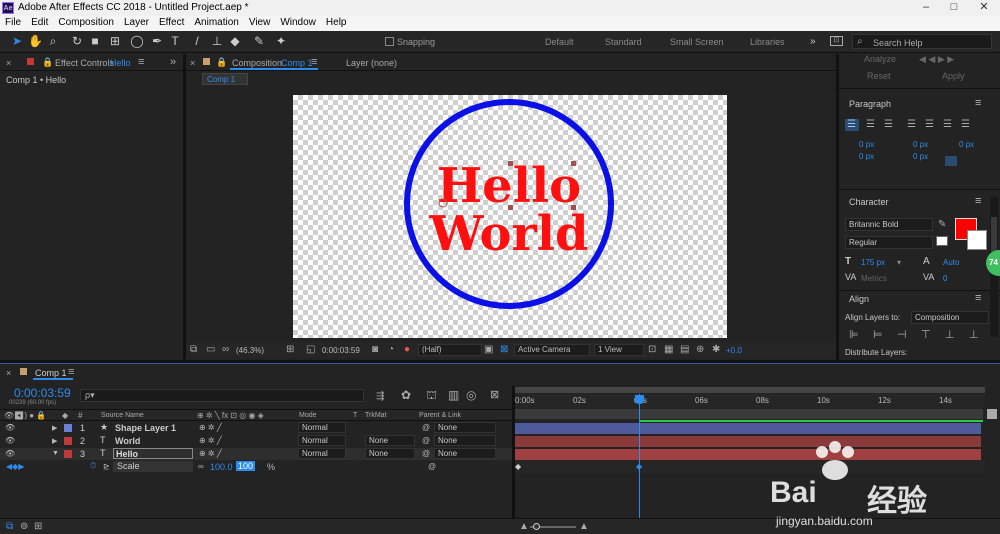 This screenshot has height=534, width=1000. Describe the element at coordinates (518, 466) in the screenshot. I see `keyframe-start-icon: ◆` at that location.